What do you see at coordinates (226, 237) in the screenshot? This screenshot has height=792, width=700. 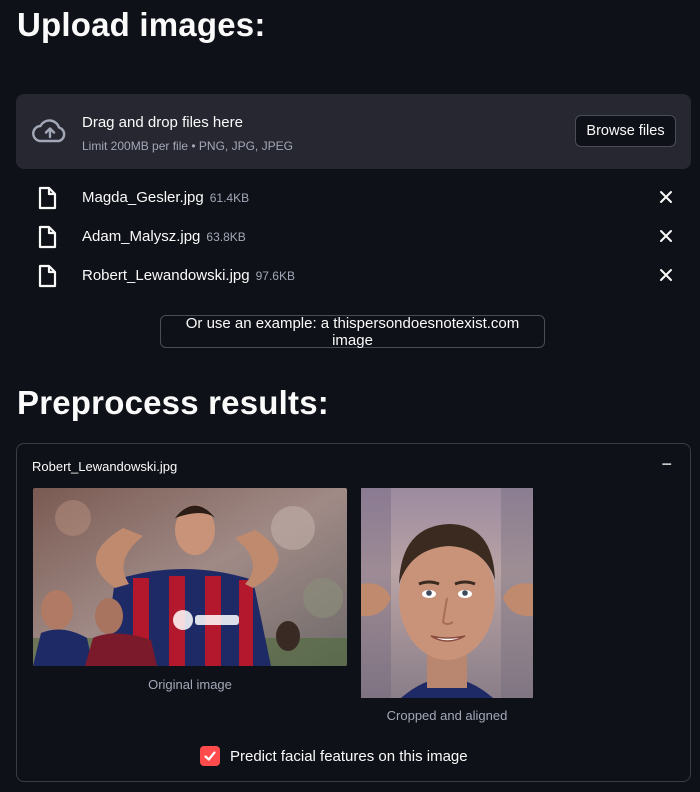 I see `file-size: 63.8KB` at bounding box center [226, 237].